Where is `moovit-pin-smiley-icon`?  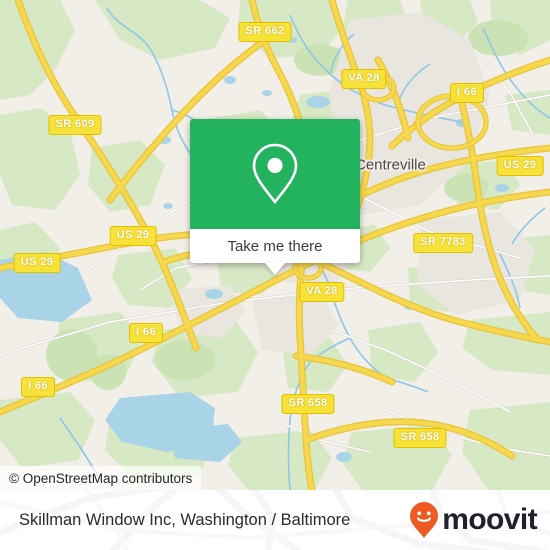
moovit-pin-smiley-icon is located at coordinates (424, 520).